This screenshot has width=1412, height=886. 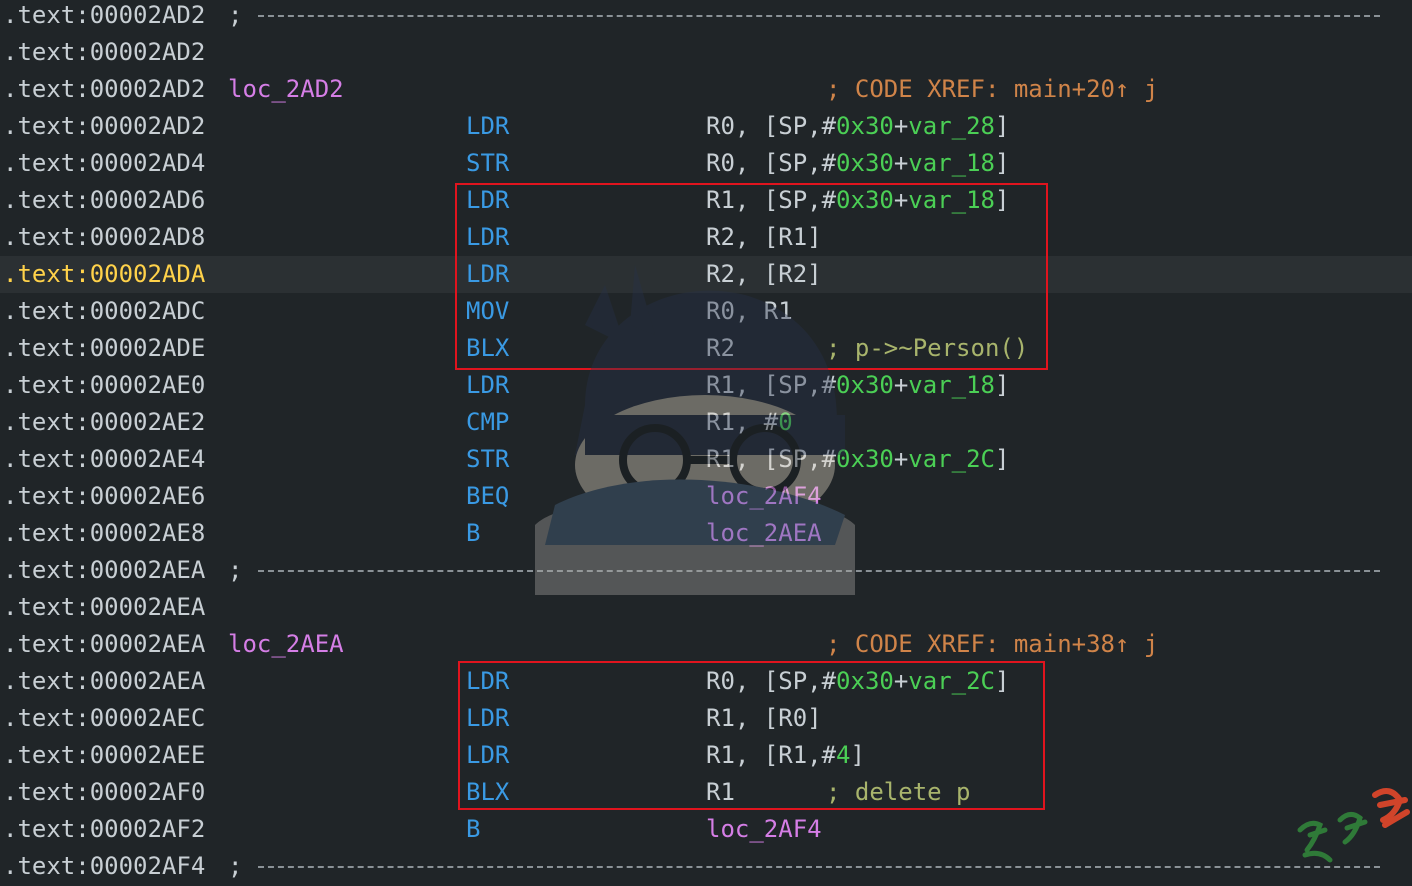 I want to click on address: .text:00002AE0, so click(x=104, y=385).